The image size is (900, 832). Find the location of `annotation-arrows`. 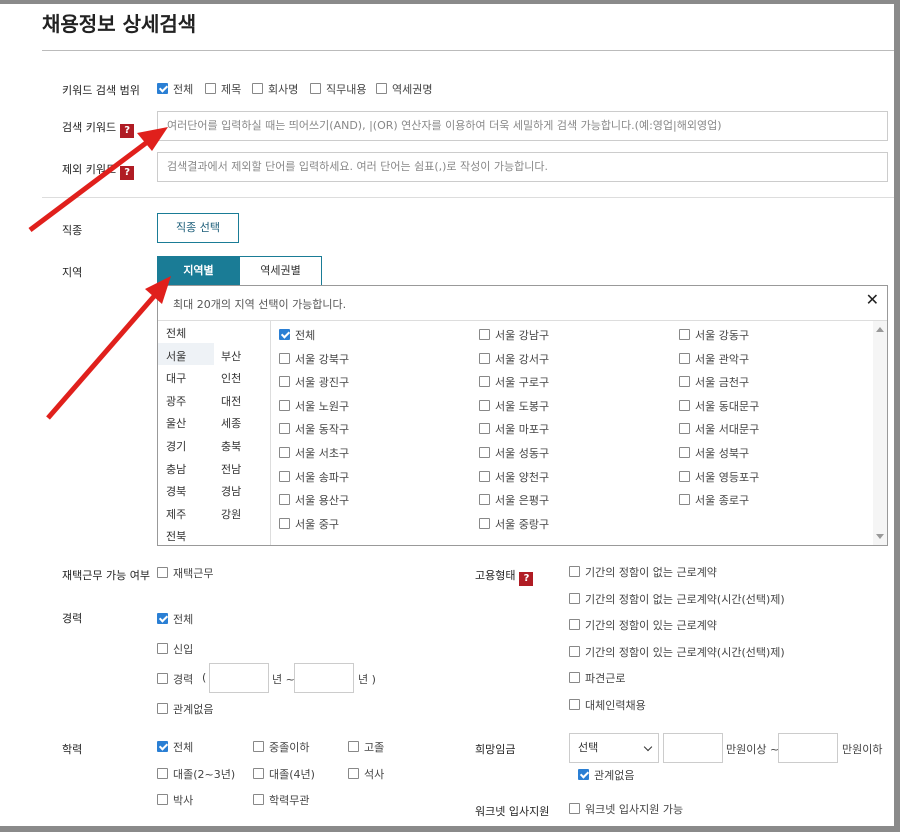

annotation-arrows is located at coordinates (99, 273).